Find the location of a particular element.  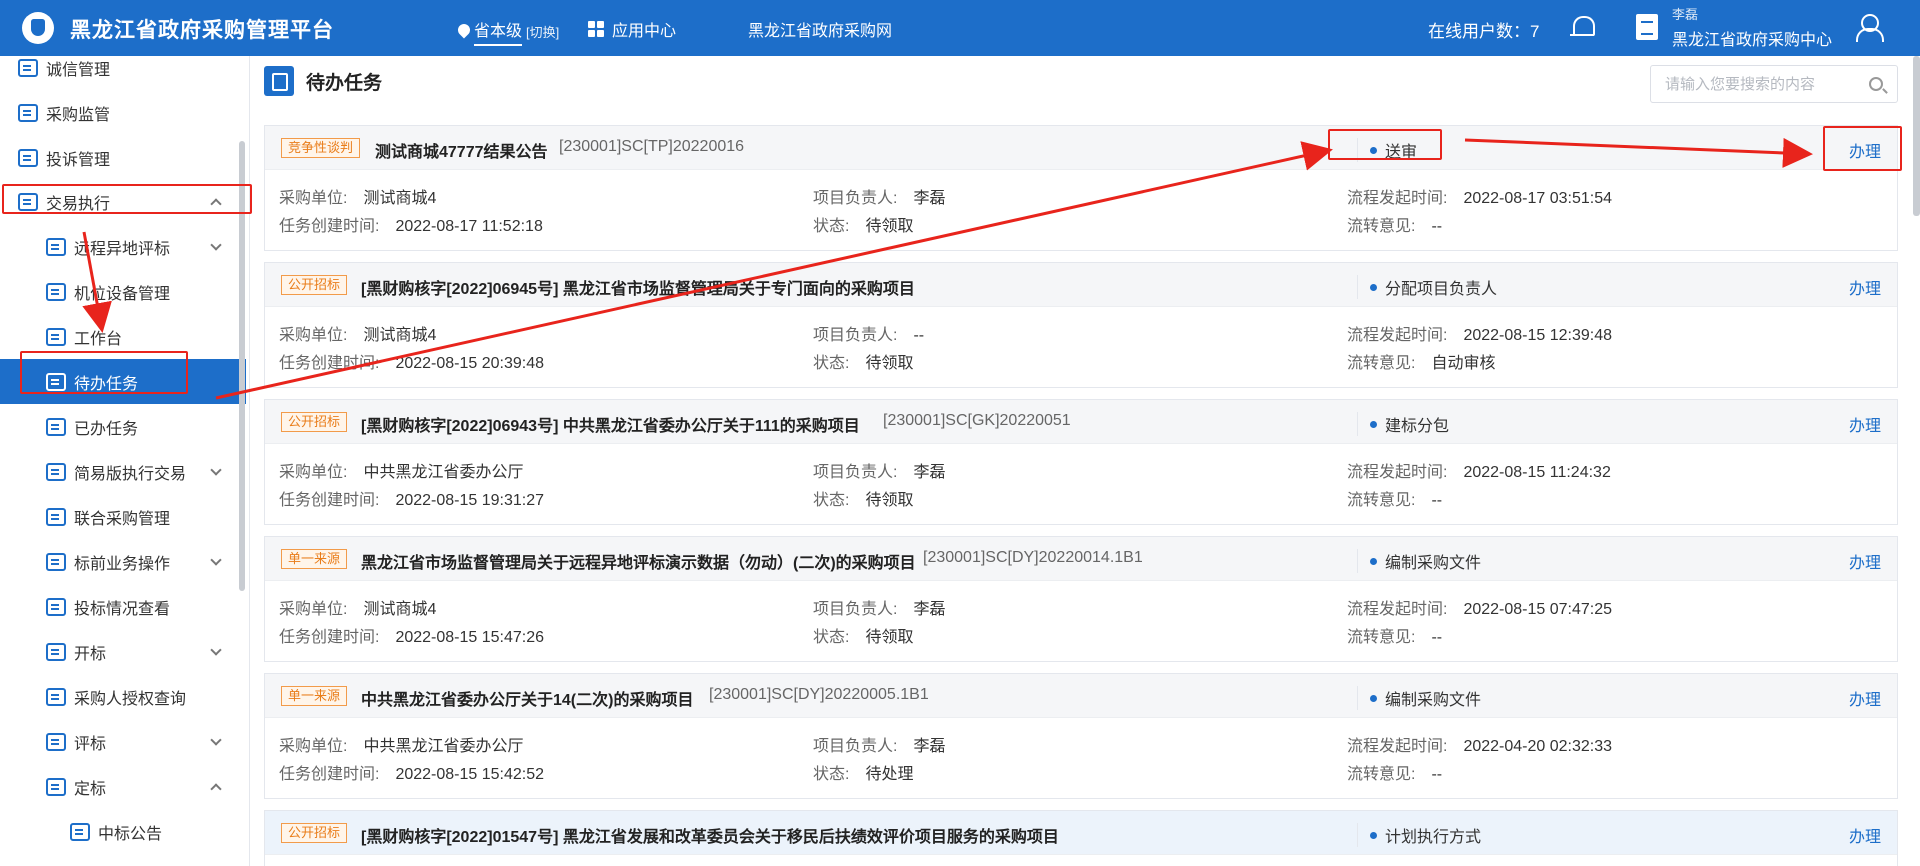

sidebar-item-auth-query: 采购人授权查询 is located at coordinates (123, 696).